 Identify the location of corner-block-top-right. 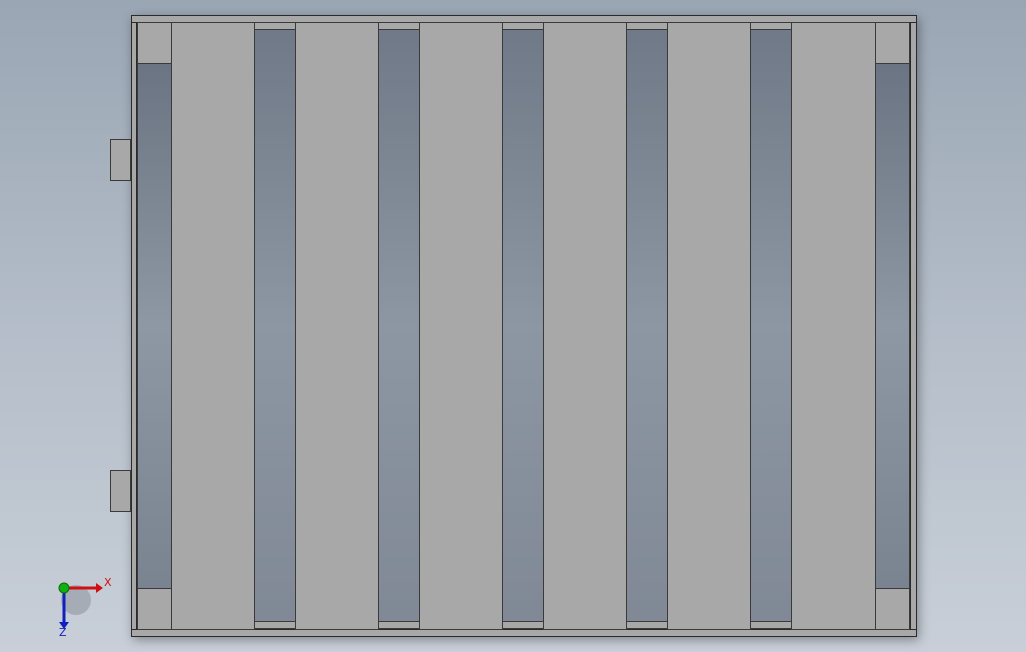
(892, 43).